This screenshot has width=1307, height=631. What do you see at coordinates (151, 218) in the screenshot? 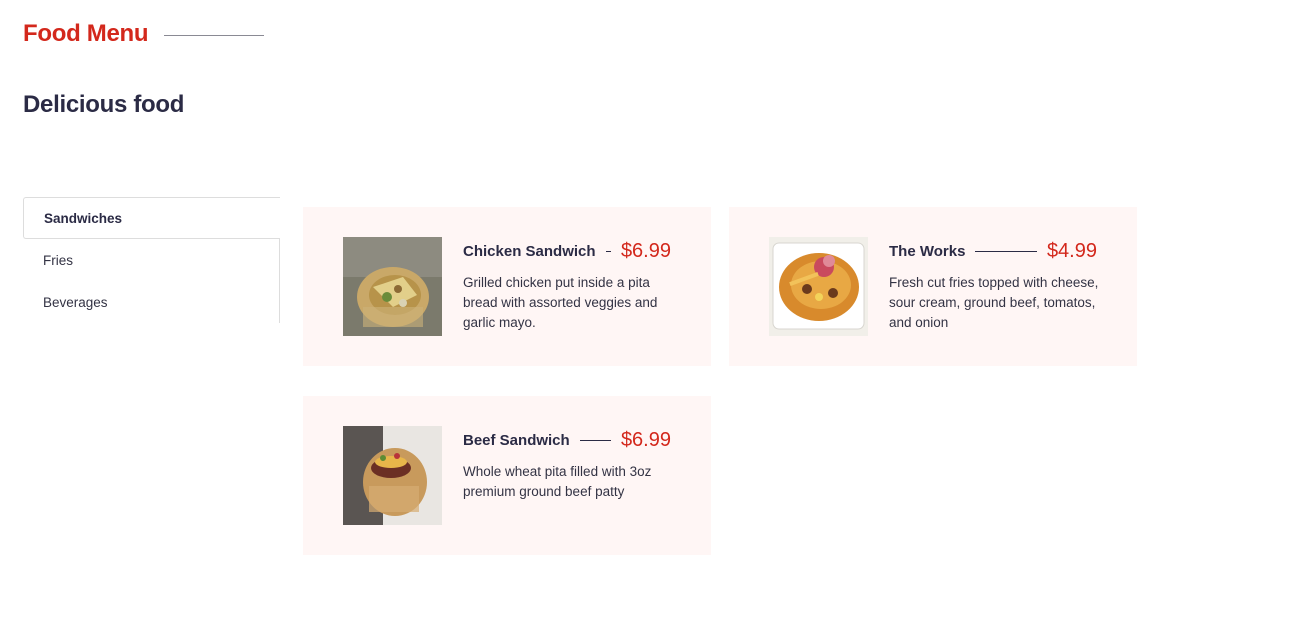
I see `tab-sandwiches: Sandwiches` at bounding box center [151, 218].